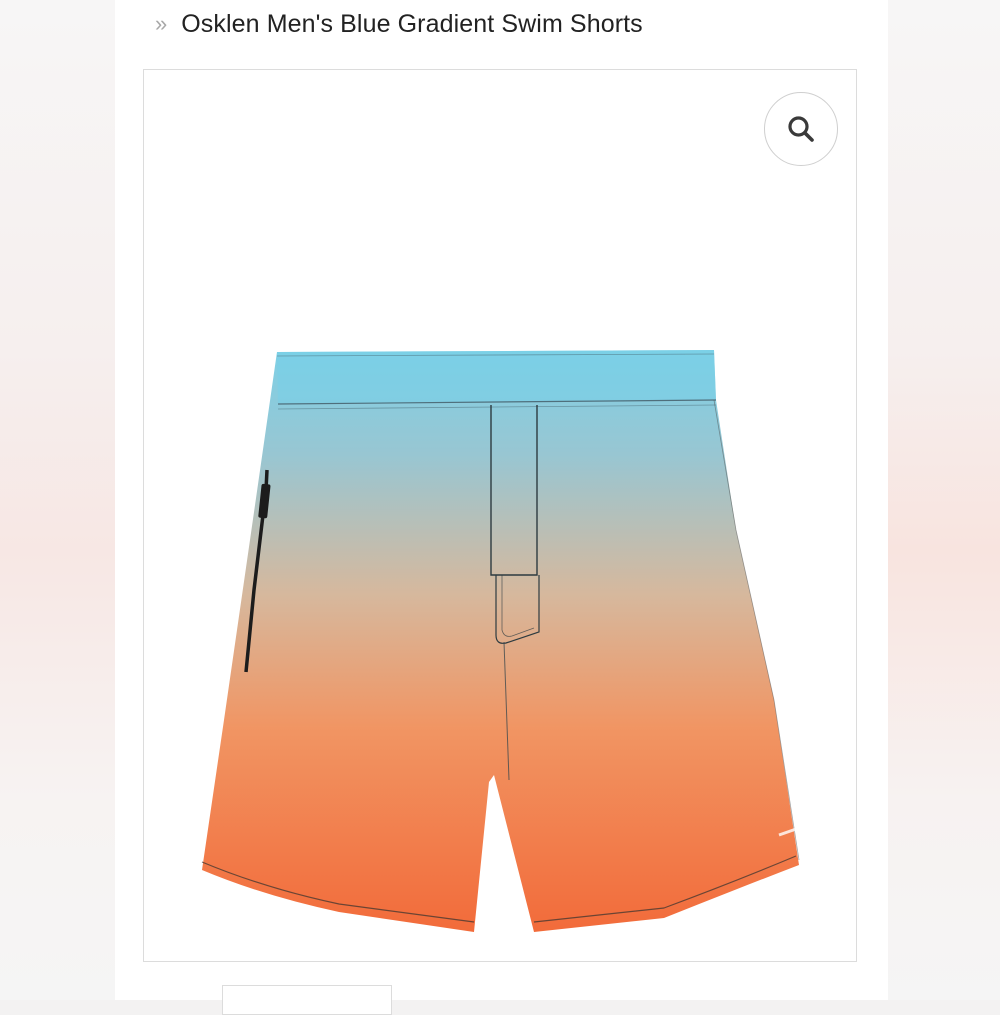 Image resolution: width=1000 pixels, height=1015 pixels. What do you see at coordinates (944, 500) in the screenshot?
I see `page-background-right` at bounding box center [944, 500].